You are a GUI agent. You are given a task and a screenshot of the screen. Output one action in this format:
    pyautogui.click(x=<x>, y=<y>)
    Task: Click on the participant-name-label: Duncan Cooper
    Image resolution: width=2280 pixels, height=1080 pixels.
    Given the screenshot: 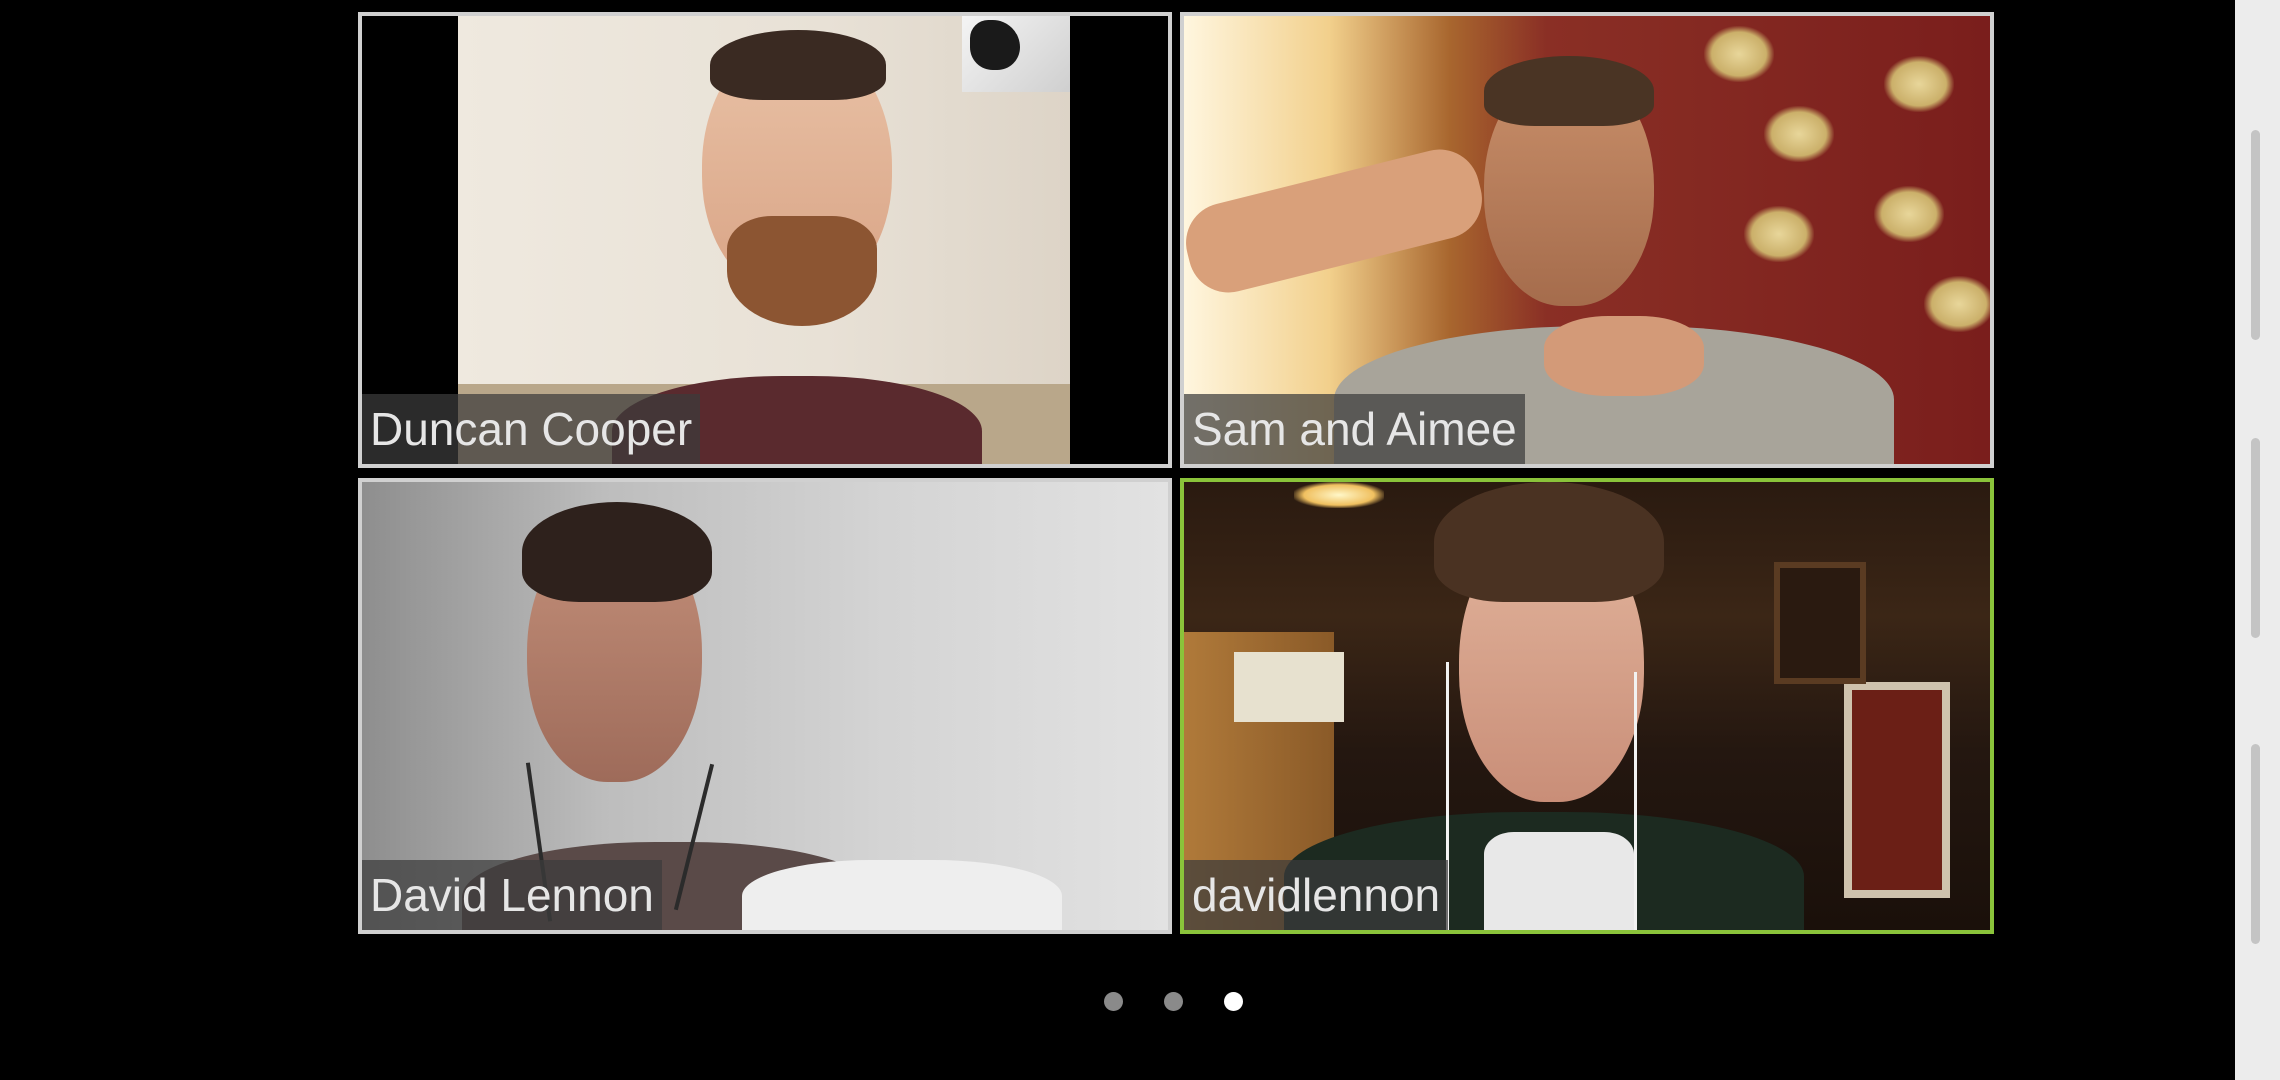 What is the action you would take?
    pyautogui.click(x=531, y=429)
    